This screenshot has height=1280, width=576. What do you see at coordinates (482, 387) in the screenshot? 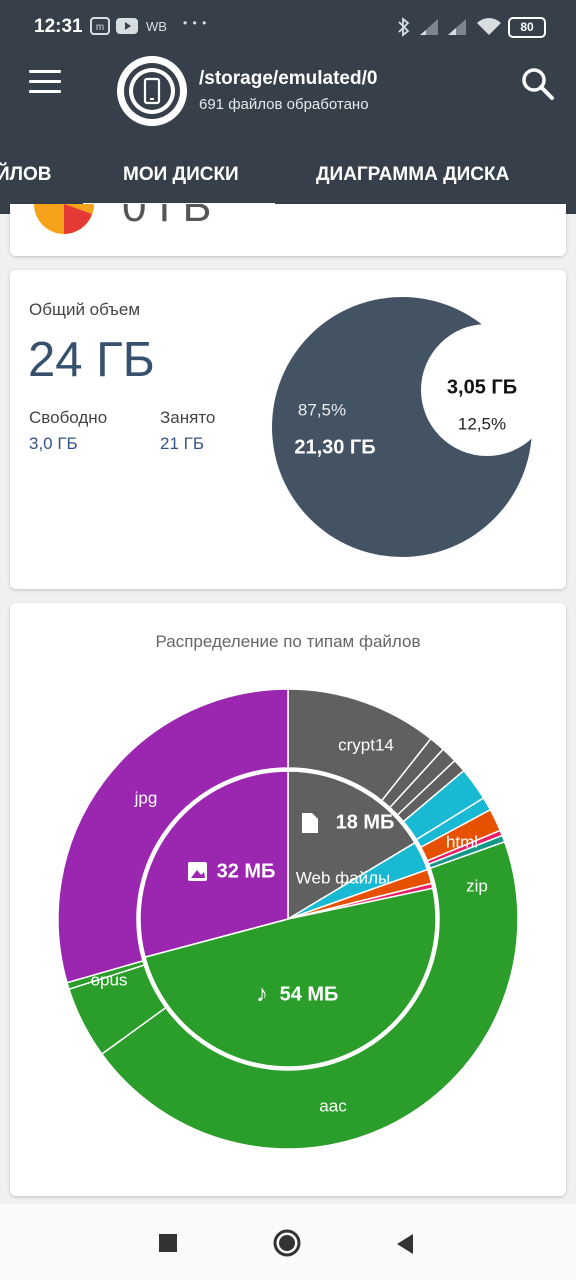
I see `free-size-label: 3,05 ГБ` at bounding box center [482, 387].